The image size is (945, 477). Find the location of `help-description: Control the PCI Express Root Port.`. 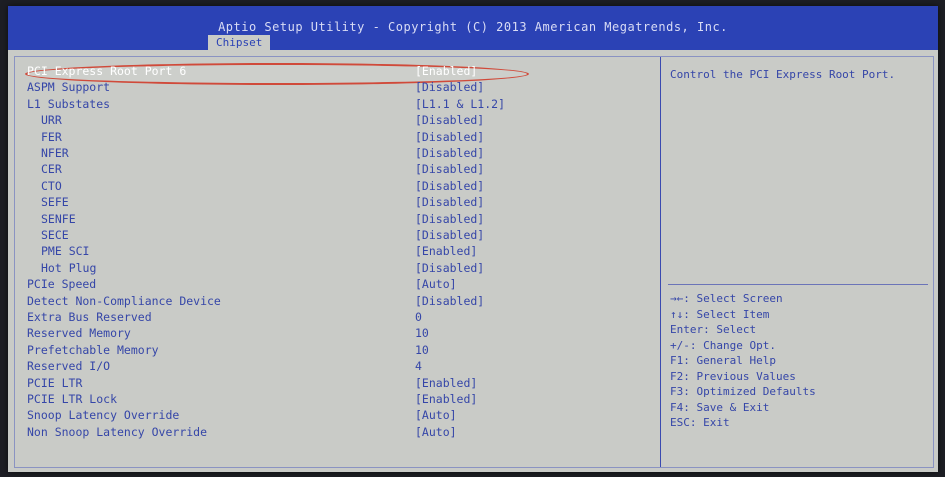

help-description: Control the PCI Express Root Port. is located at coordinates (783, 74).